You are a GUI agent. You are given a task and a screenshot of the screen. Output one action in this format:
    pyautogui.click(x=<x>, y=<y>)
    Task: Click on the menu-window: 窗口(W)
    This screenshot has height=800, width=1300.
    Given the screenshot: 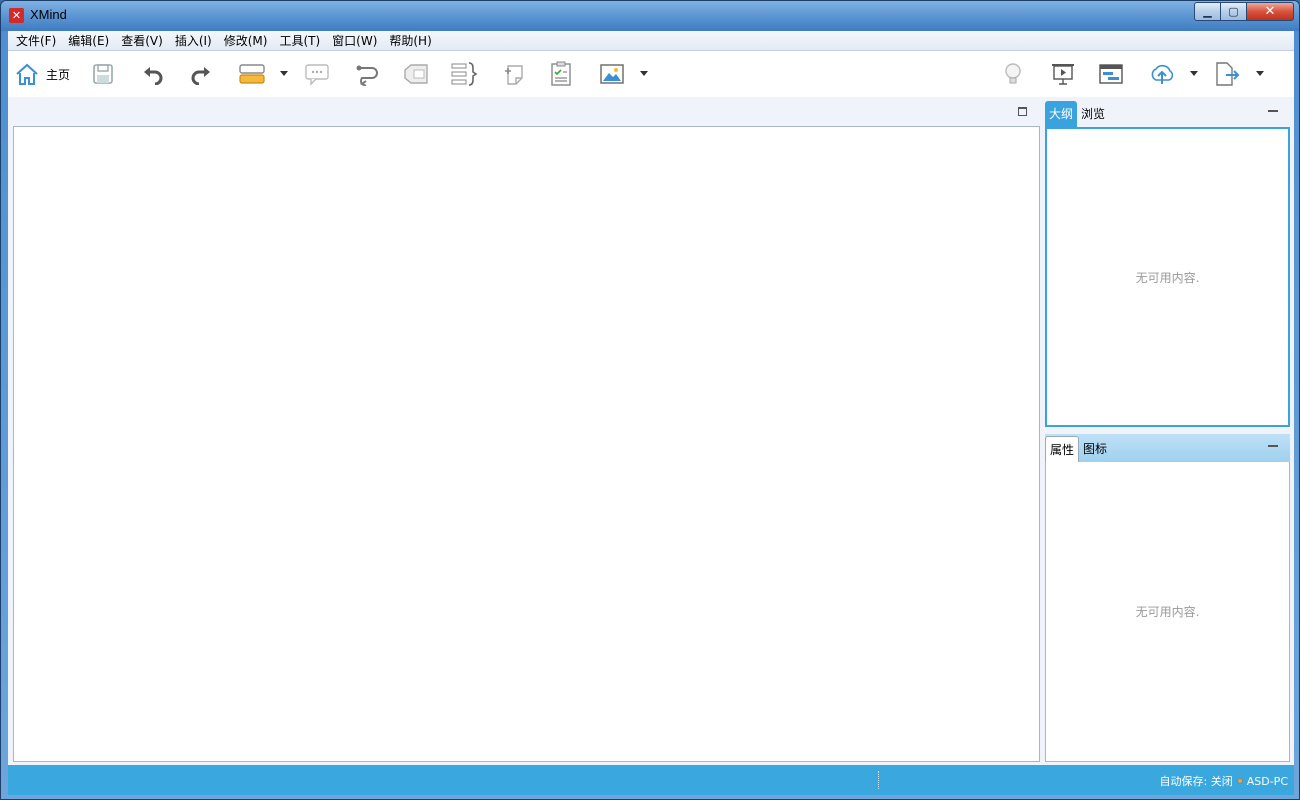 What is the action you would take?
    pyautogui.click(x=354, y=41)
    